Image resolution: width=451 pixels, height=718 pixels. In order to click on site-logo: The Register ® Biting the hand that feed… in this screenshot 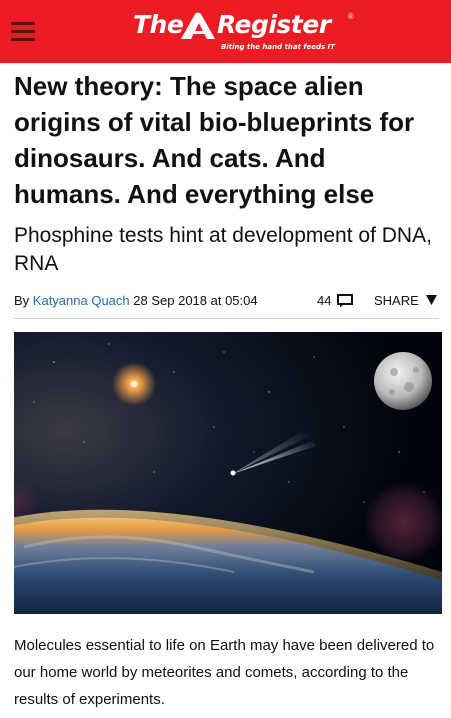, I will do `click(248, 32)`.